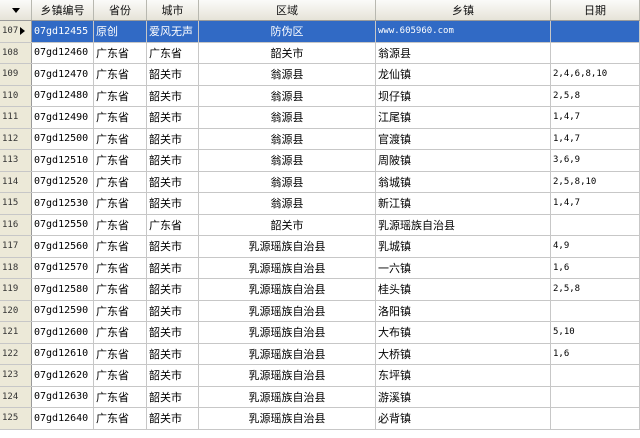  I want to click on cell-code: 07gd12490, so click(63, 117).